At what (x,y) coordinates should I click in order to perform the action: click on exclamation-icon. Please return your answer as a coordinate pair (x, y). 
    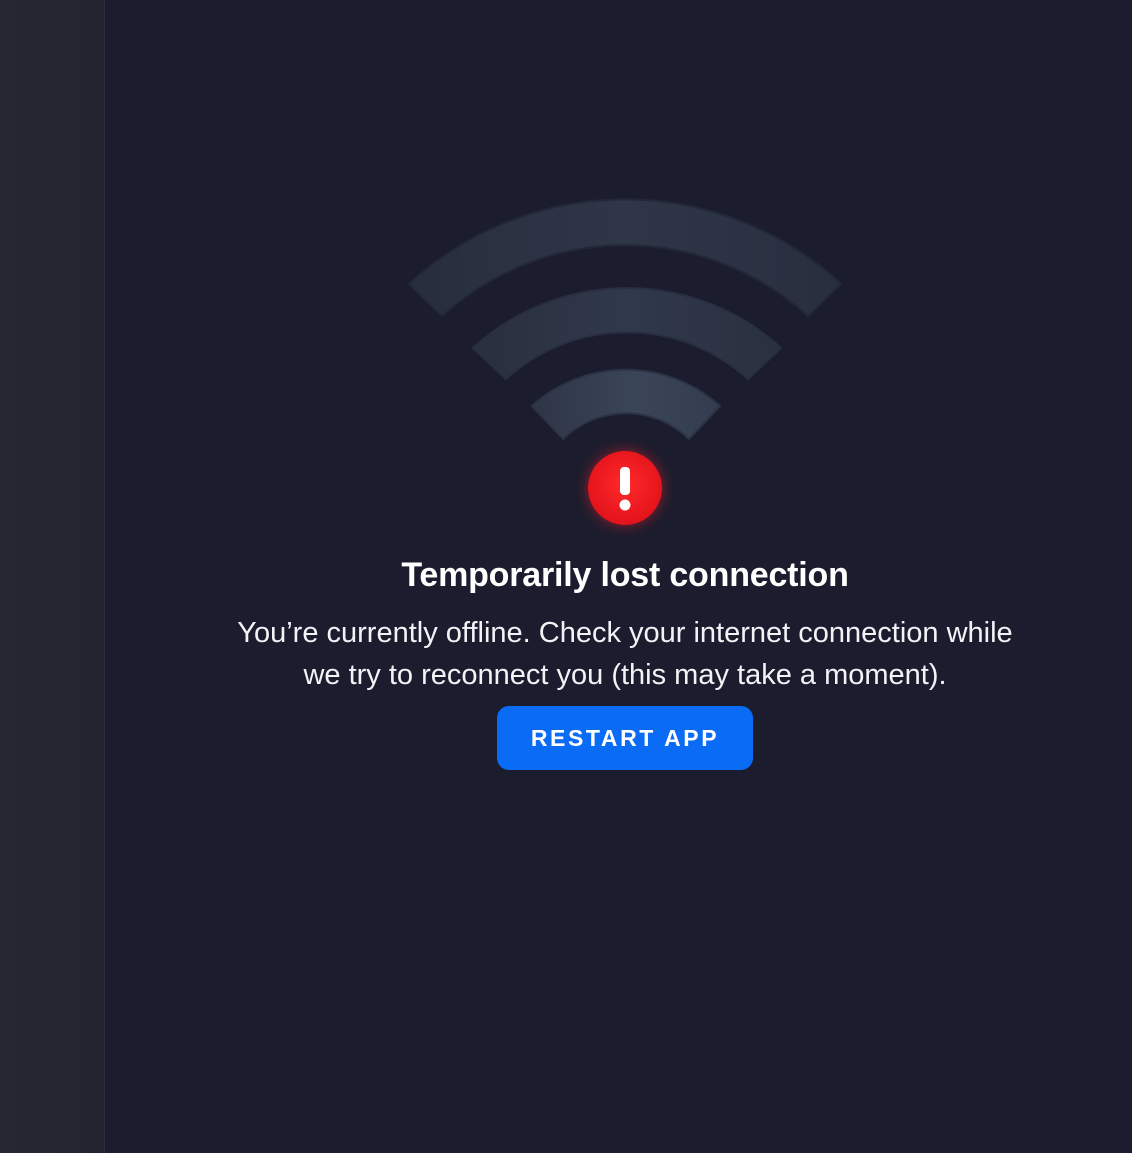
    Looking at the image, I should click on (625, 488).